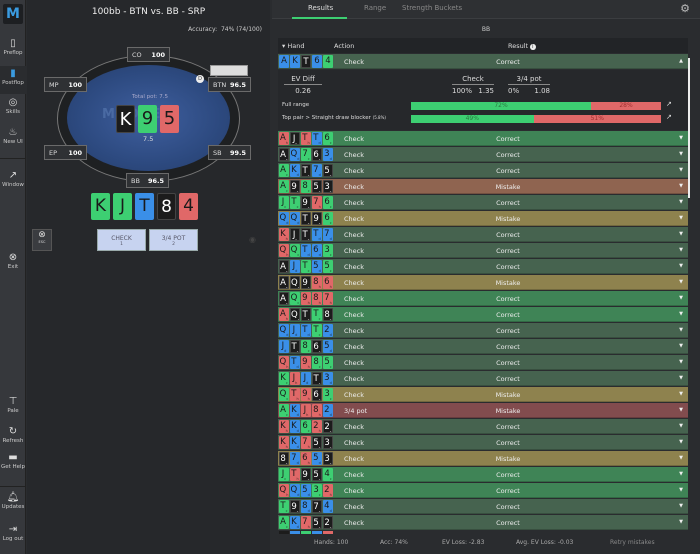  Describe the element at coordinates (13, 179) in the screenshot. I see `sidebar-item-window: ↗ Window` at that location.